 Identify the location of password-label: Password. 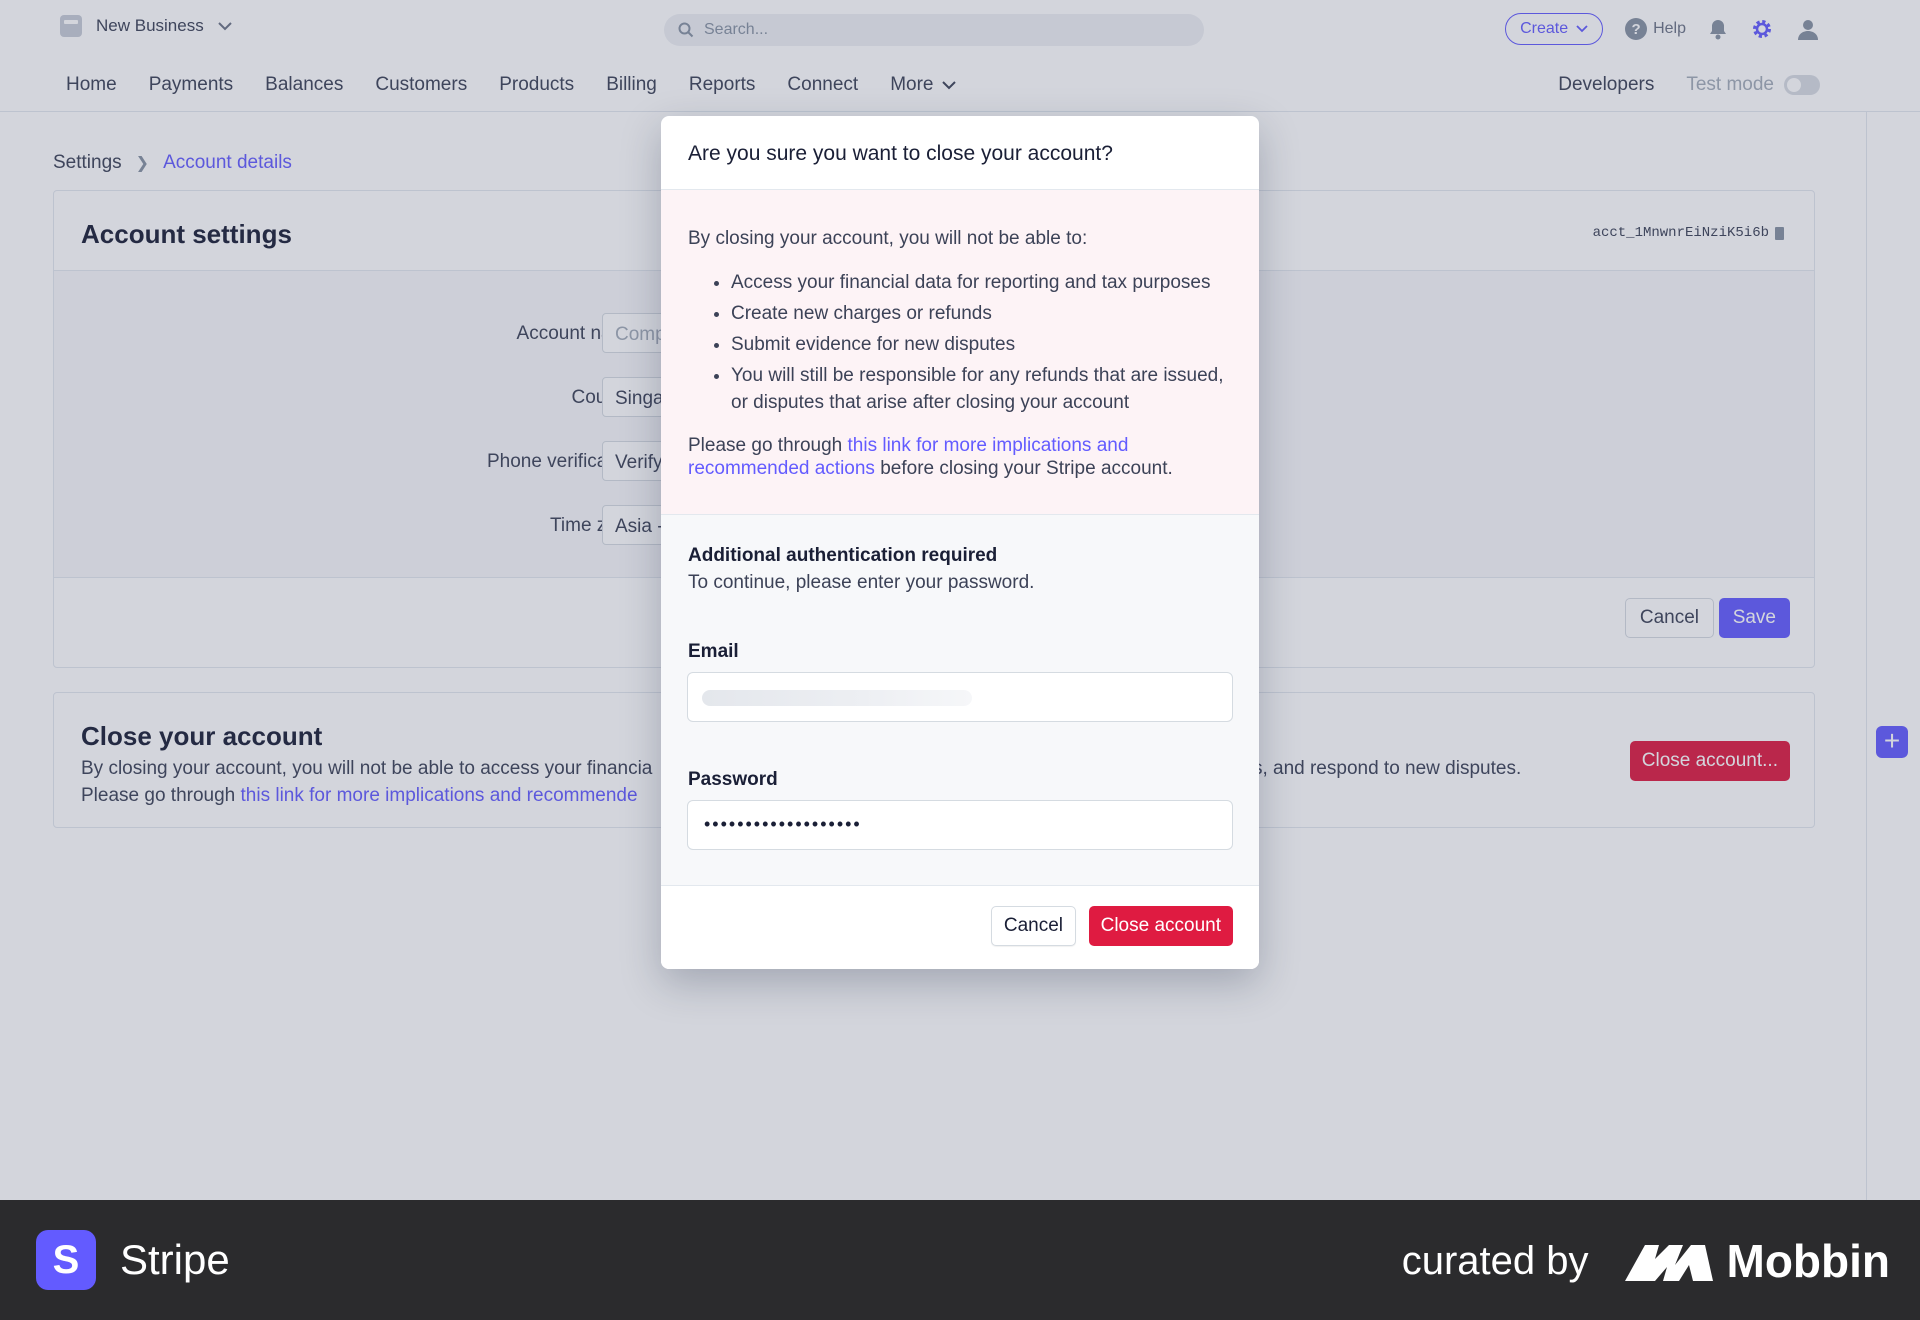
(733, 779).